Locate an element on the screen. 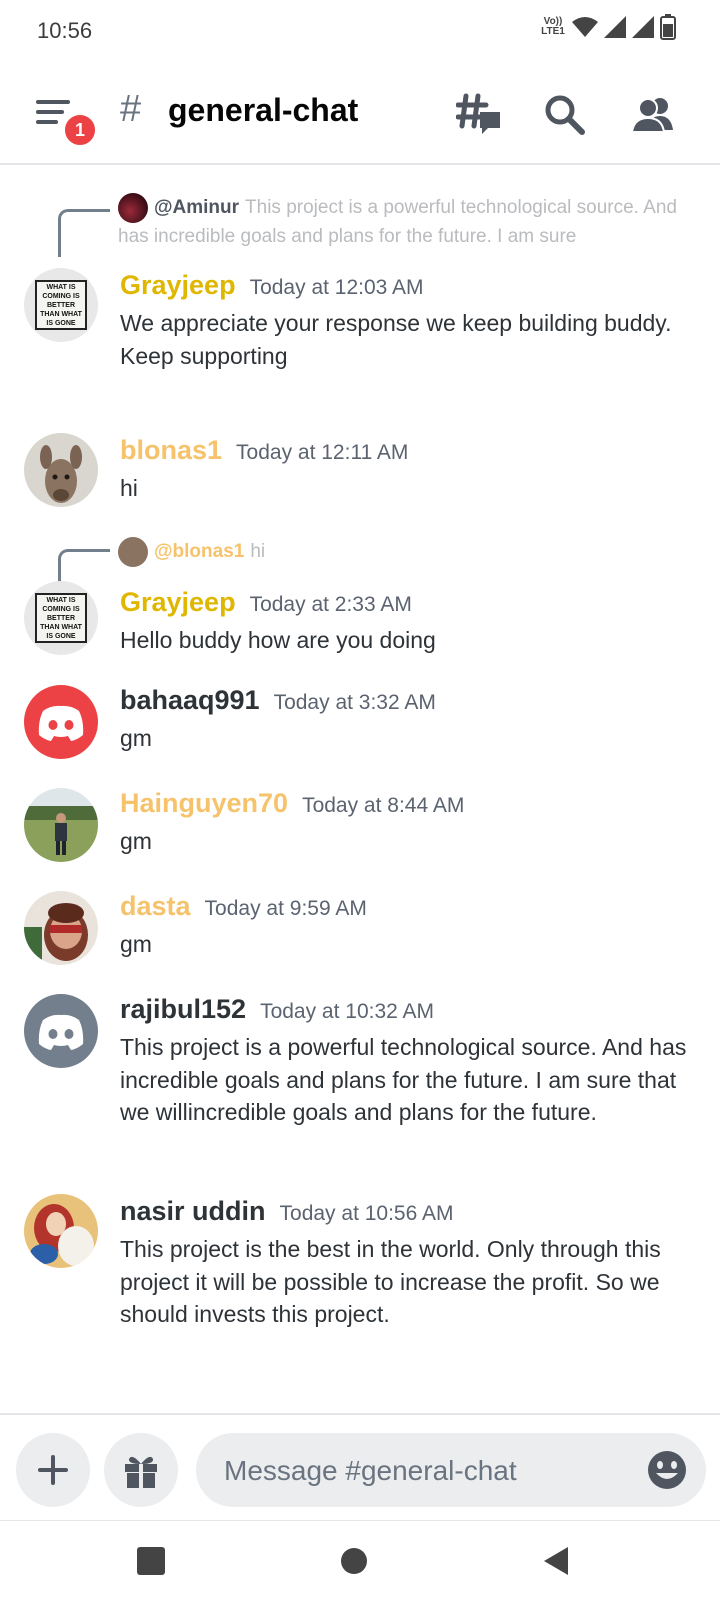 The height and width of the screenshot is (1601, 720). anime-character-avatar-image is located at coordinates (61, 1231).